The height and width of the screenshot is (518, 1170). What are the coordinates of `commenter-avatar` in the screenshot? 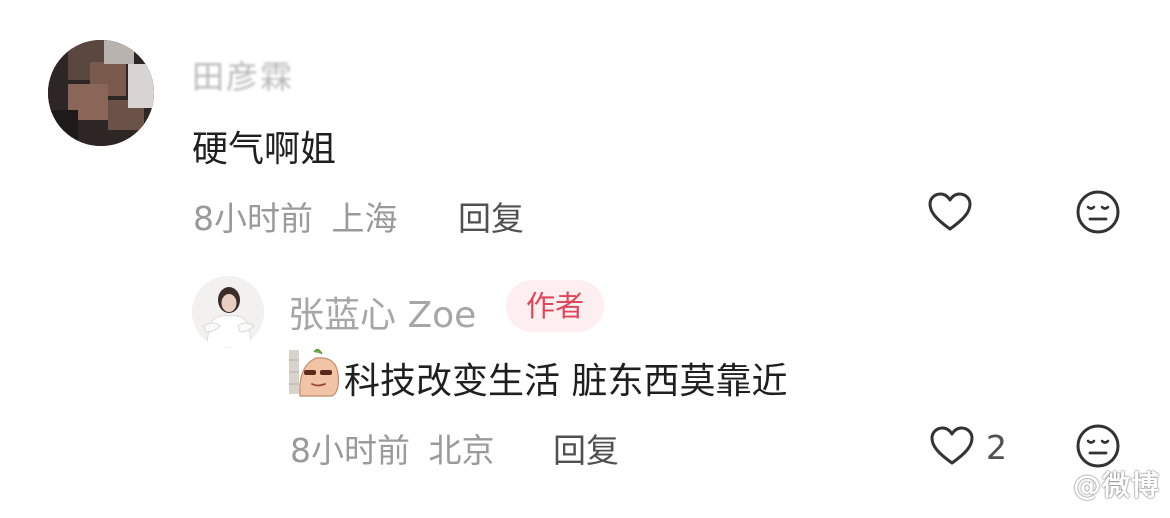 It's located at (101, 93).